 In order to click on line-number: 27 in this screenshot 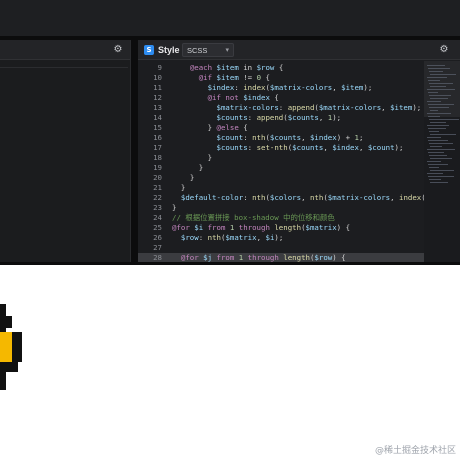, I will do `click(157, 247)`.